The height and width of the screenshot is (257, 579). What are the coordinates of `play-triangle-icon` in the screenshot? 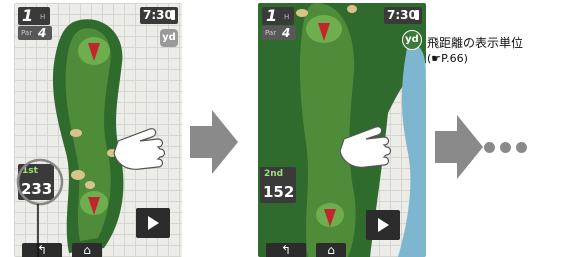 It's located at (383, 225).